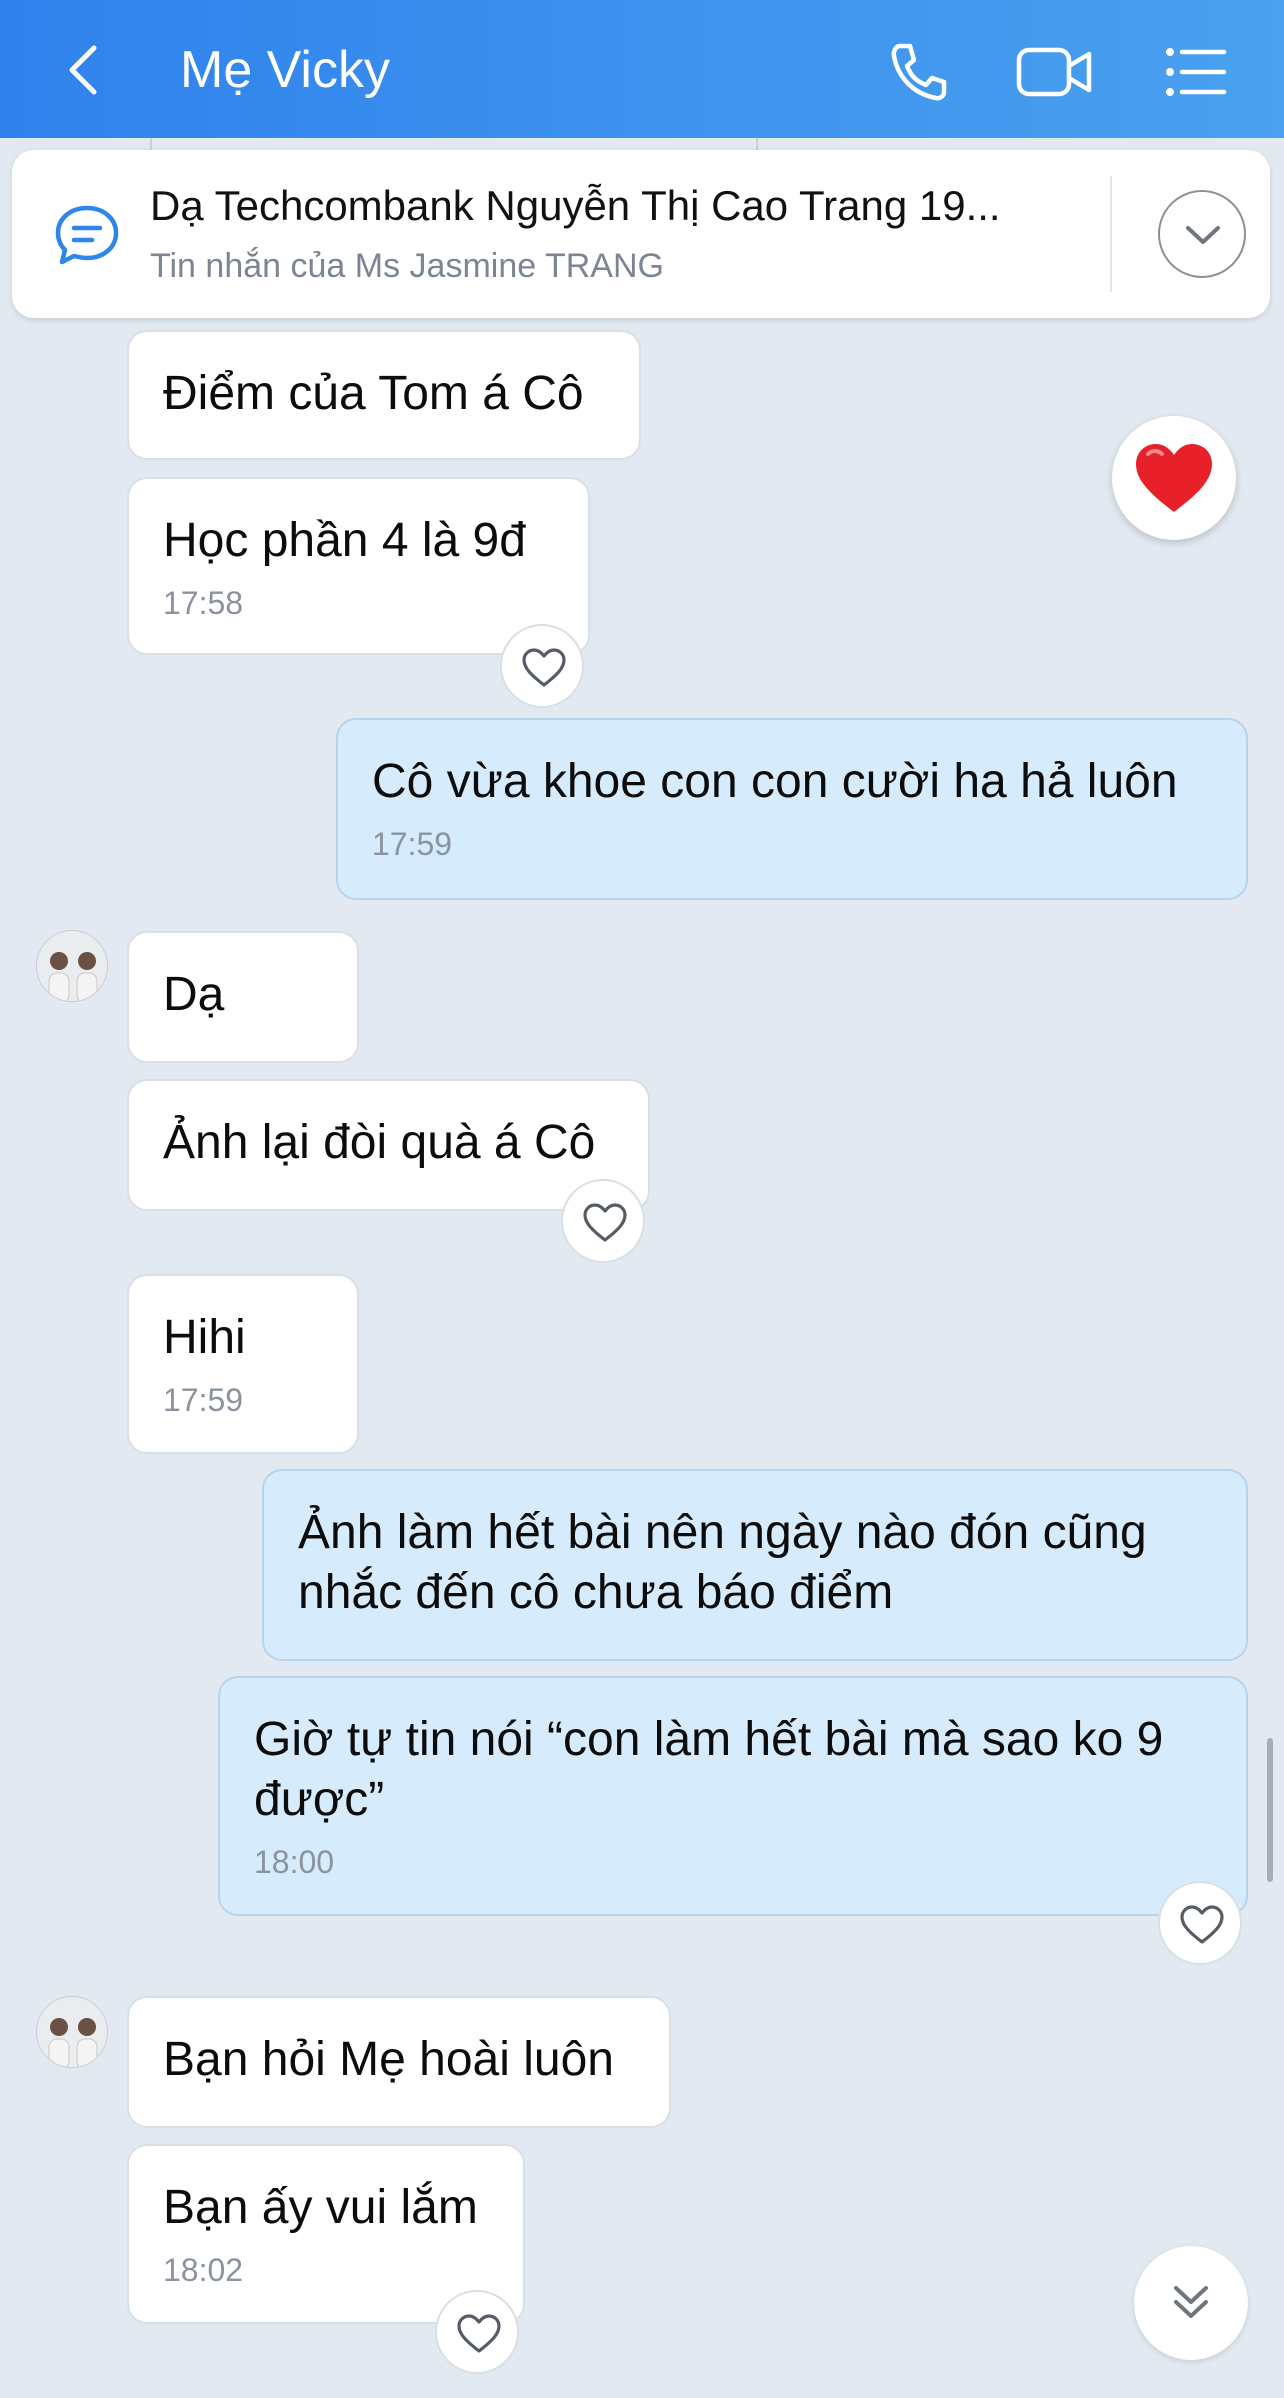  Describe the element at coordinates (775, 781) in the screenshot. I see `message-text: Cô vừa khoe con con cười ha hả luôn` at that location.